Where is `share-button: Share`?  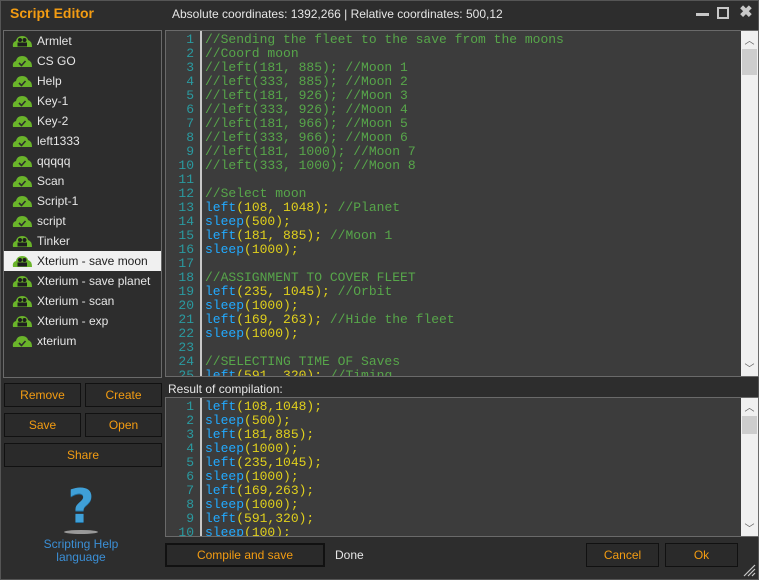
share-button: Share is located at coordinates (83, 455).